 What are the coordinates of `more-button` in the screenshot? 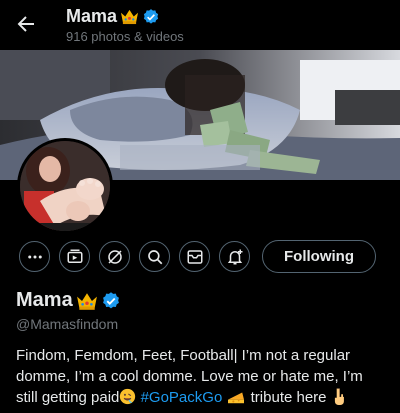 It's located at (34, 256).